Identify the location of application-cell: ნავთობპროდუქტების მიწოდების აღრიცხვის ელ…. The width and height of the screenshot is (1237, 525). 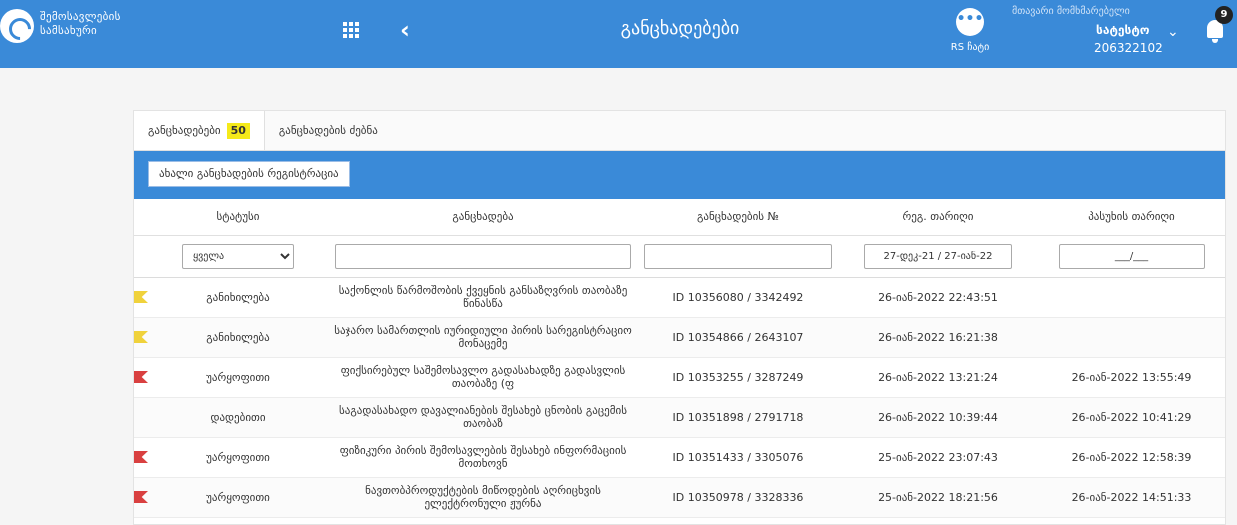
(483, 497).